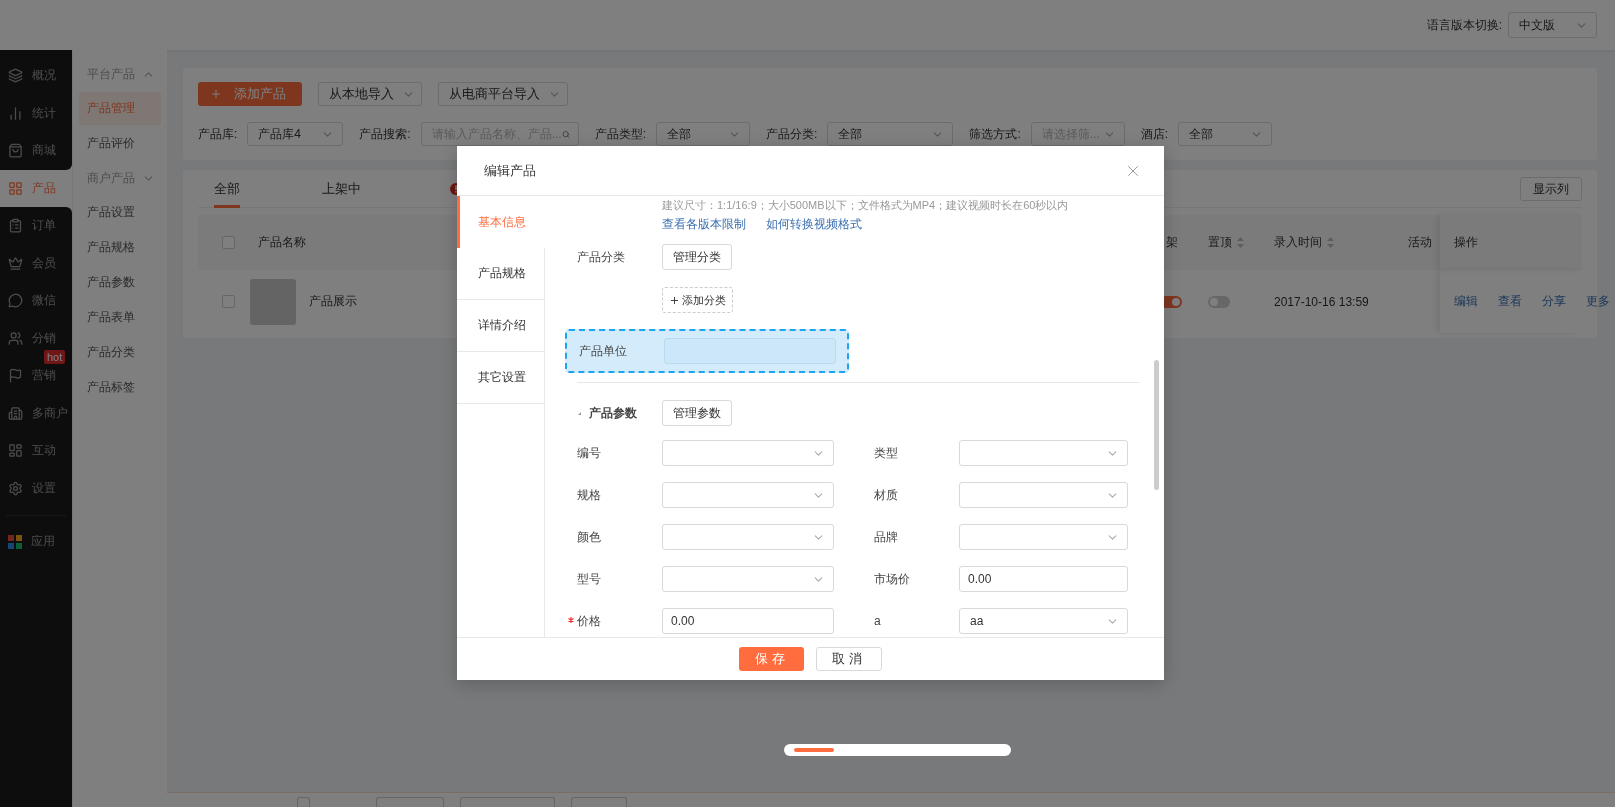  I want to click on dialog-tab: 基本信息, so click(501, 222).